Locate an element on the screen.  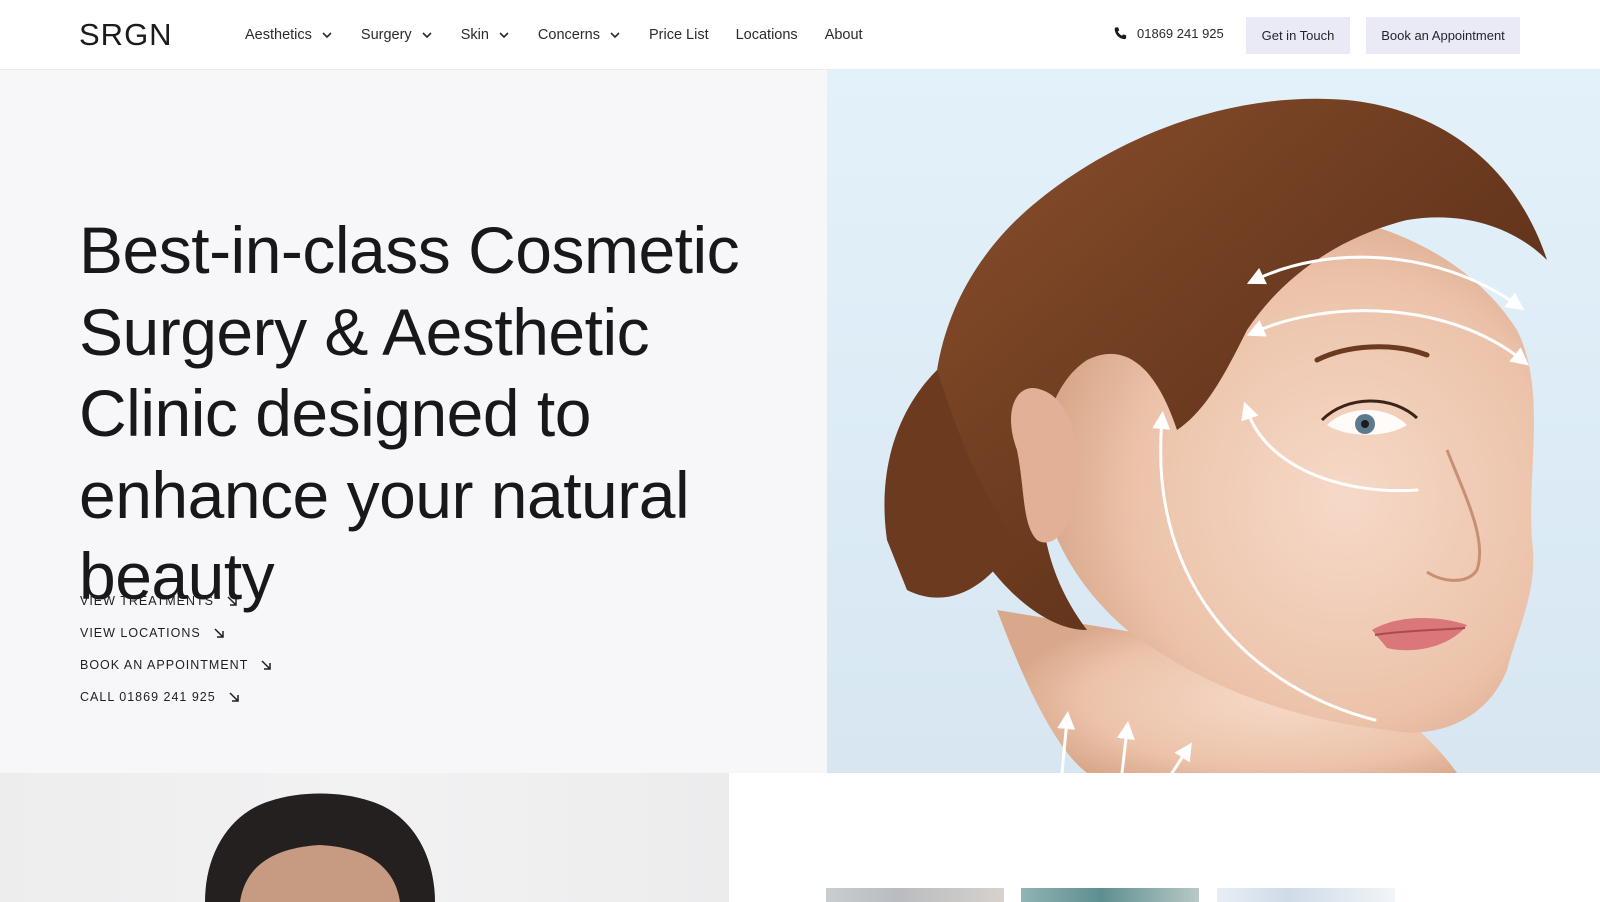
nav-item-label: Skin is located at coordinates (474, 35).